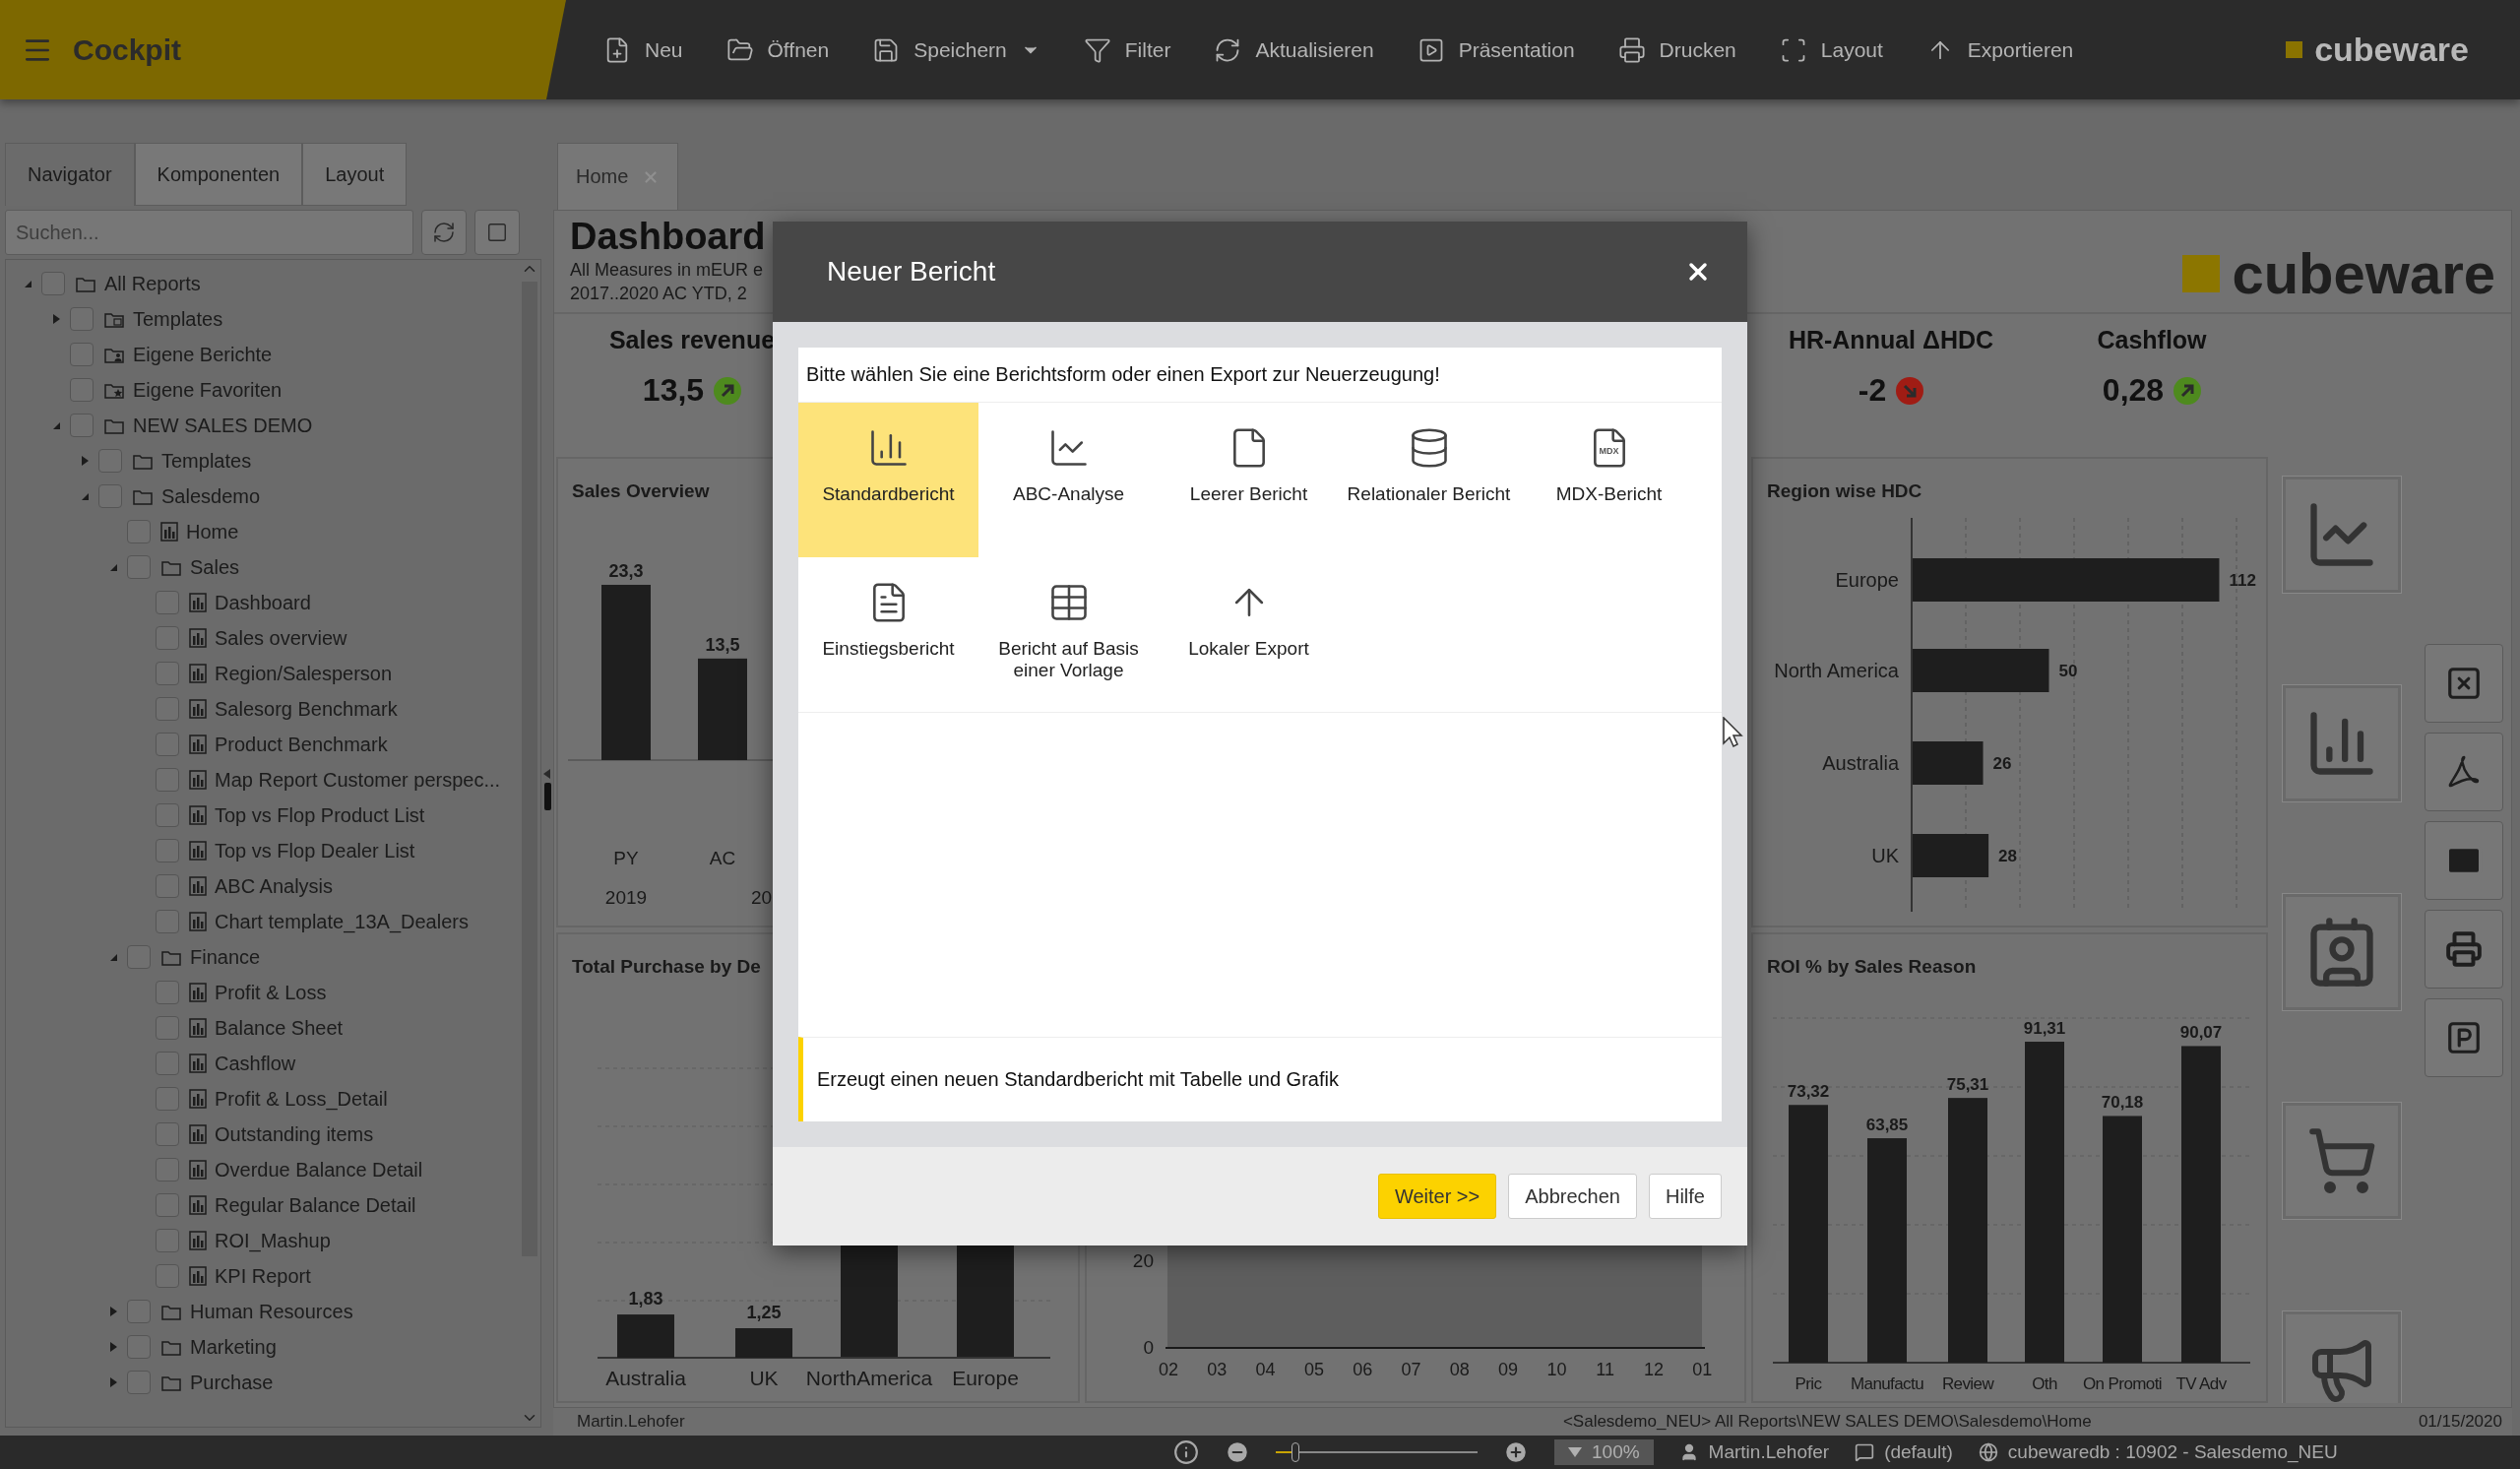 The image size is (2520, 1469). I want to click on toolbar-button: Filter, so click(1127, 49).